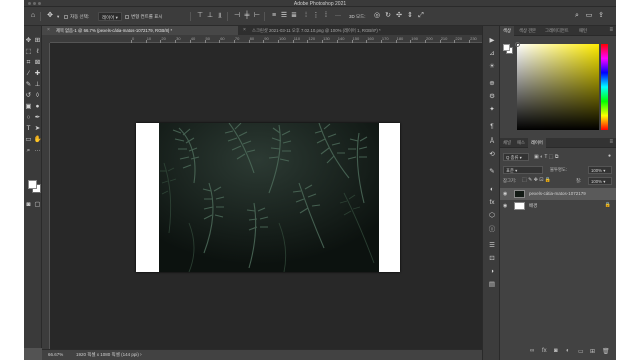  What do you see at coordinates (28, 51) in the screenshot?
I see `marquee-tool-icon: ⬚` at bounding box center [28, 51].